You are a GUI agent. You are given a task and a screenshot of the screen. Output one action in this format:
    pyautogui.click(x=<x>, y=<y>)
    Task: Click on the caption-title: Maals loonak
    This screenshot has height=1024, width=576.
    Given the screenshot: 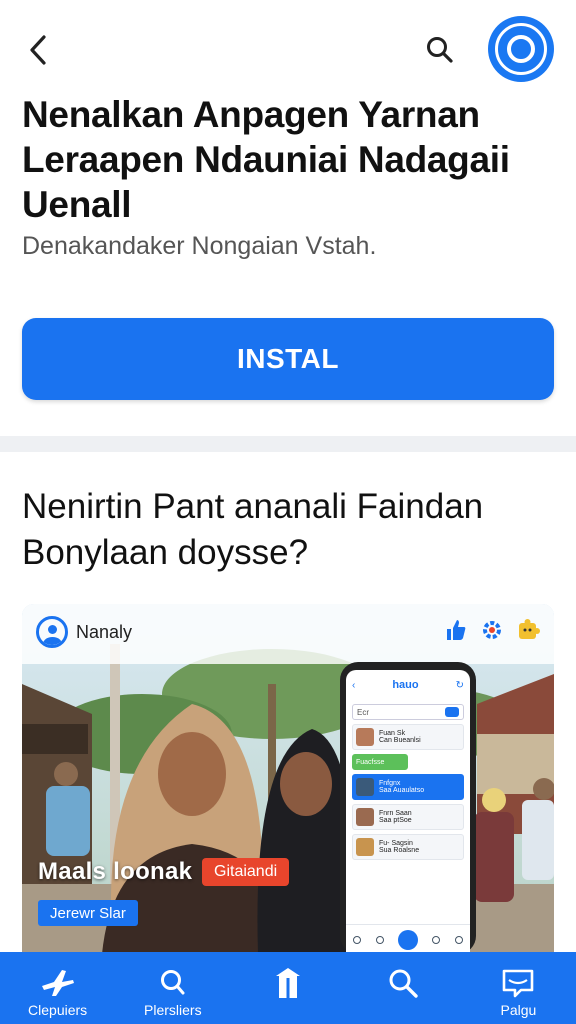 What is the action you would take?
    pyautogui.click(x=115, y=871)
    